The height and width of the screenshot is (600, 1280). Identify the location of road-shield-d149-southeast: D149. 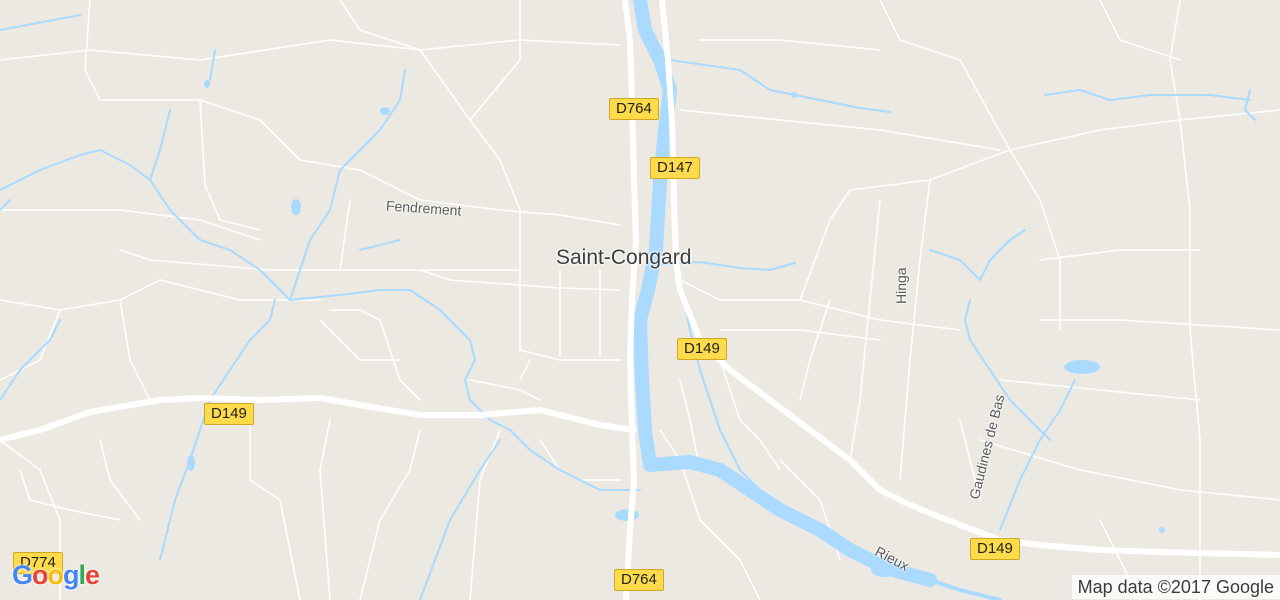
(995, 549).